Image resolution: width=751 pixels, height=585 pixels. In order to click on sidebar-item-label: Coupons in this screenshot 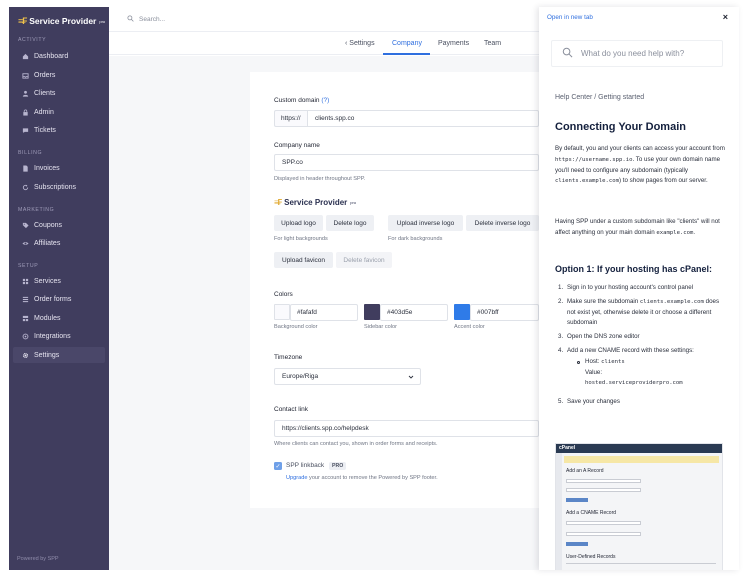, I will do `click(48, 225)`.